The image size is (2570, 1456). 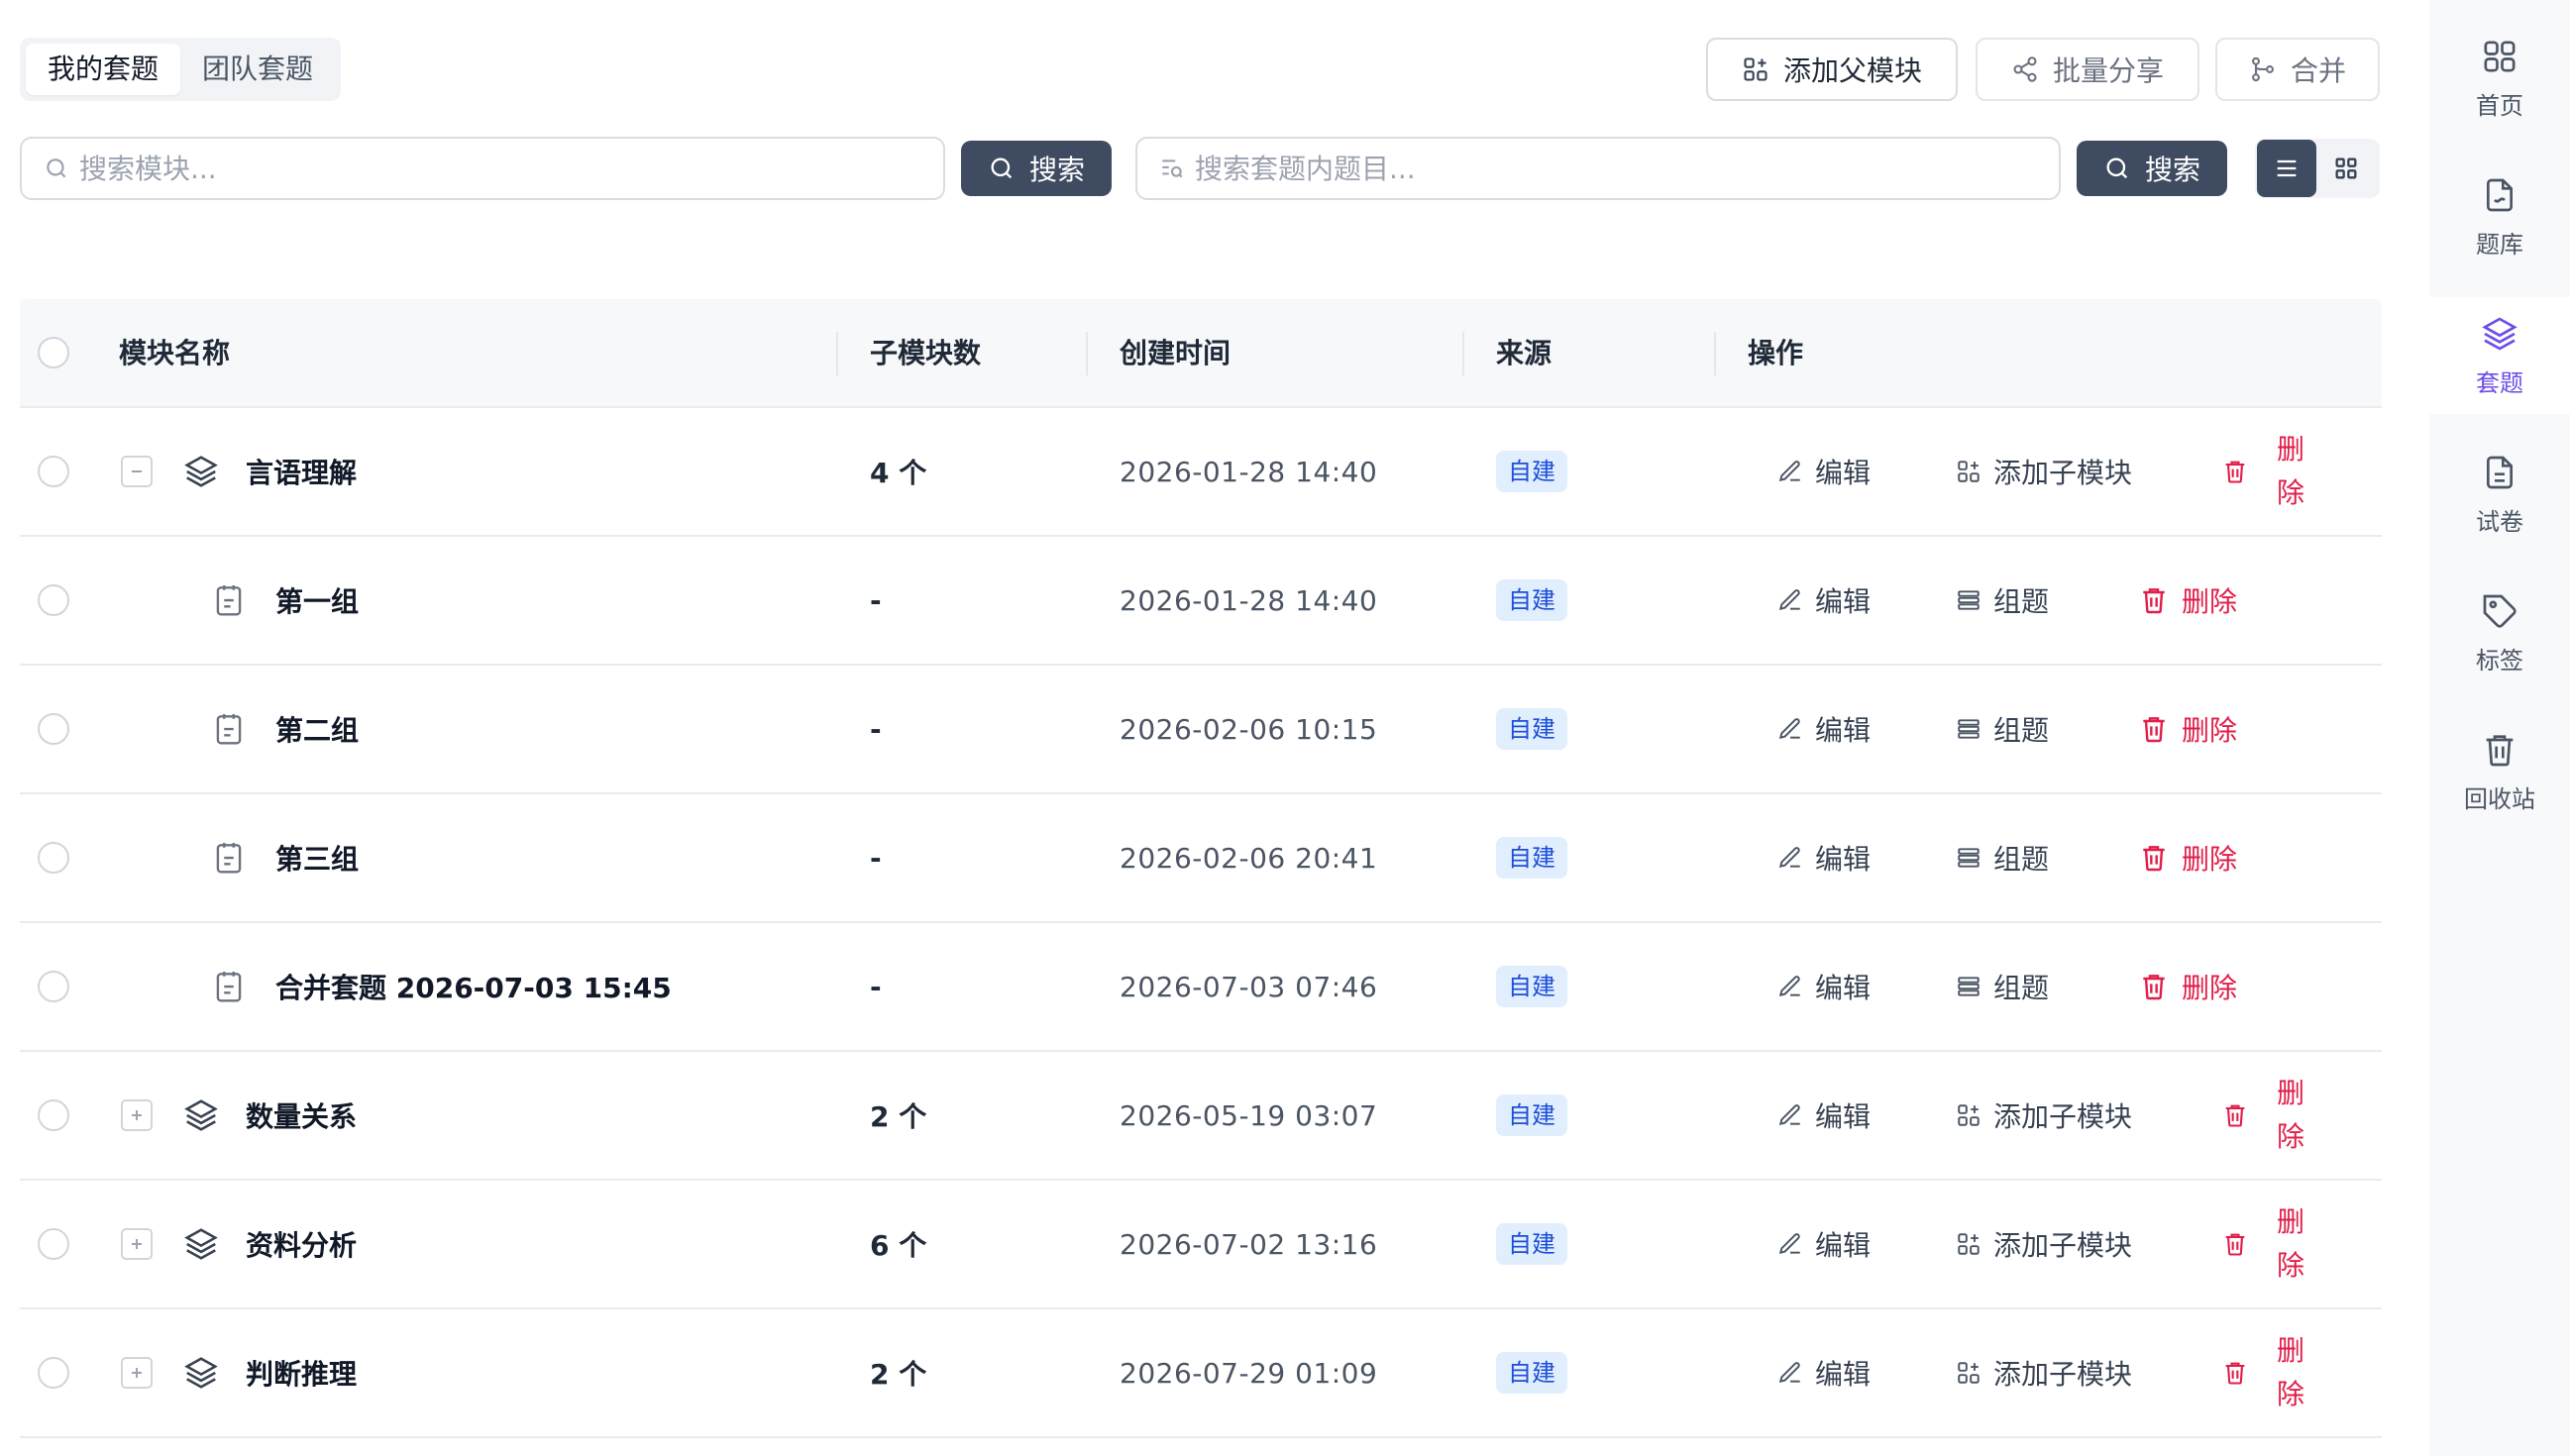 I want to click on group-name: 第三组, so click(x=317, y=858).